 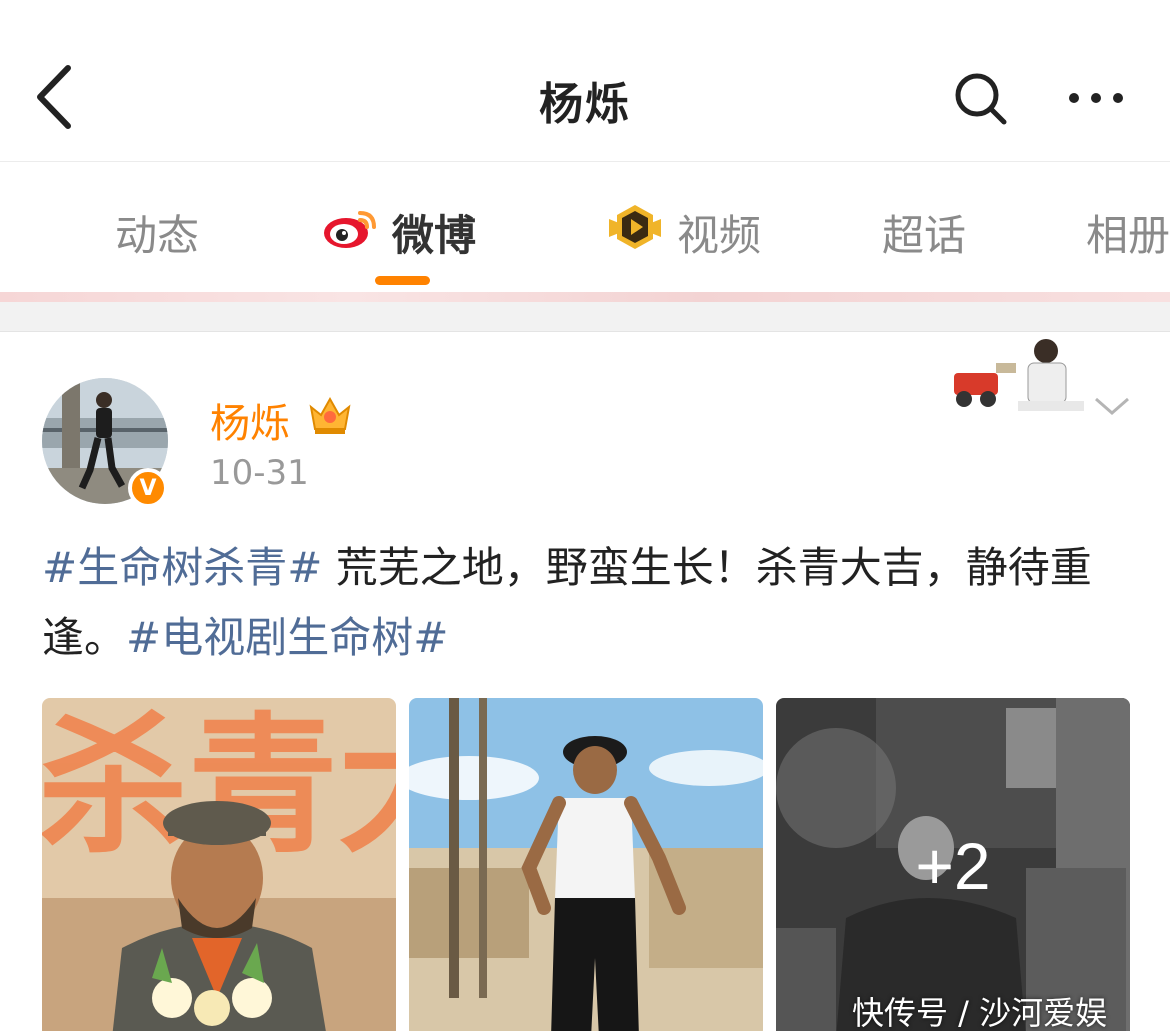 I want to click on weibo-logo-icon, so click(x=351, y=232).